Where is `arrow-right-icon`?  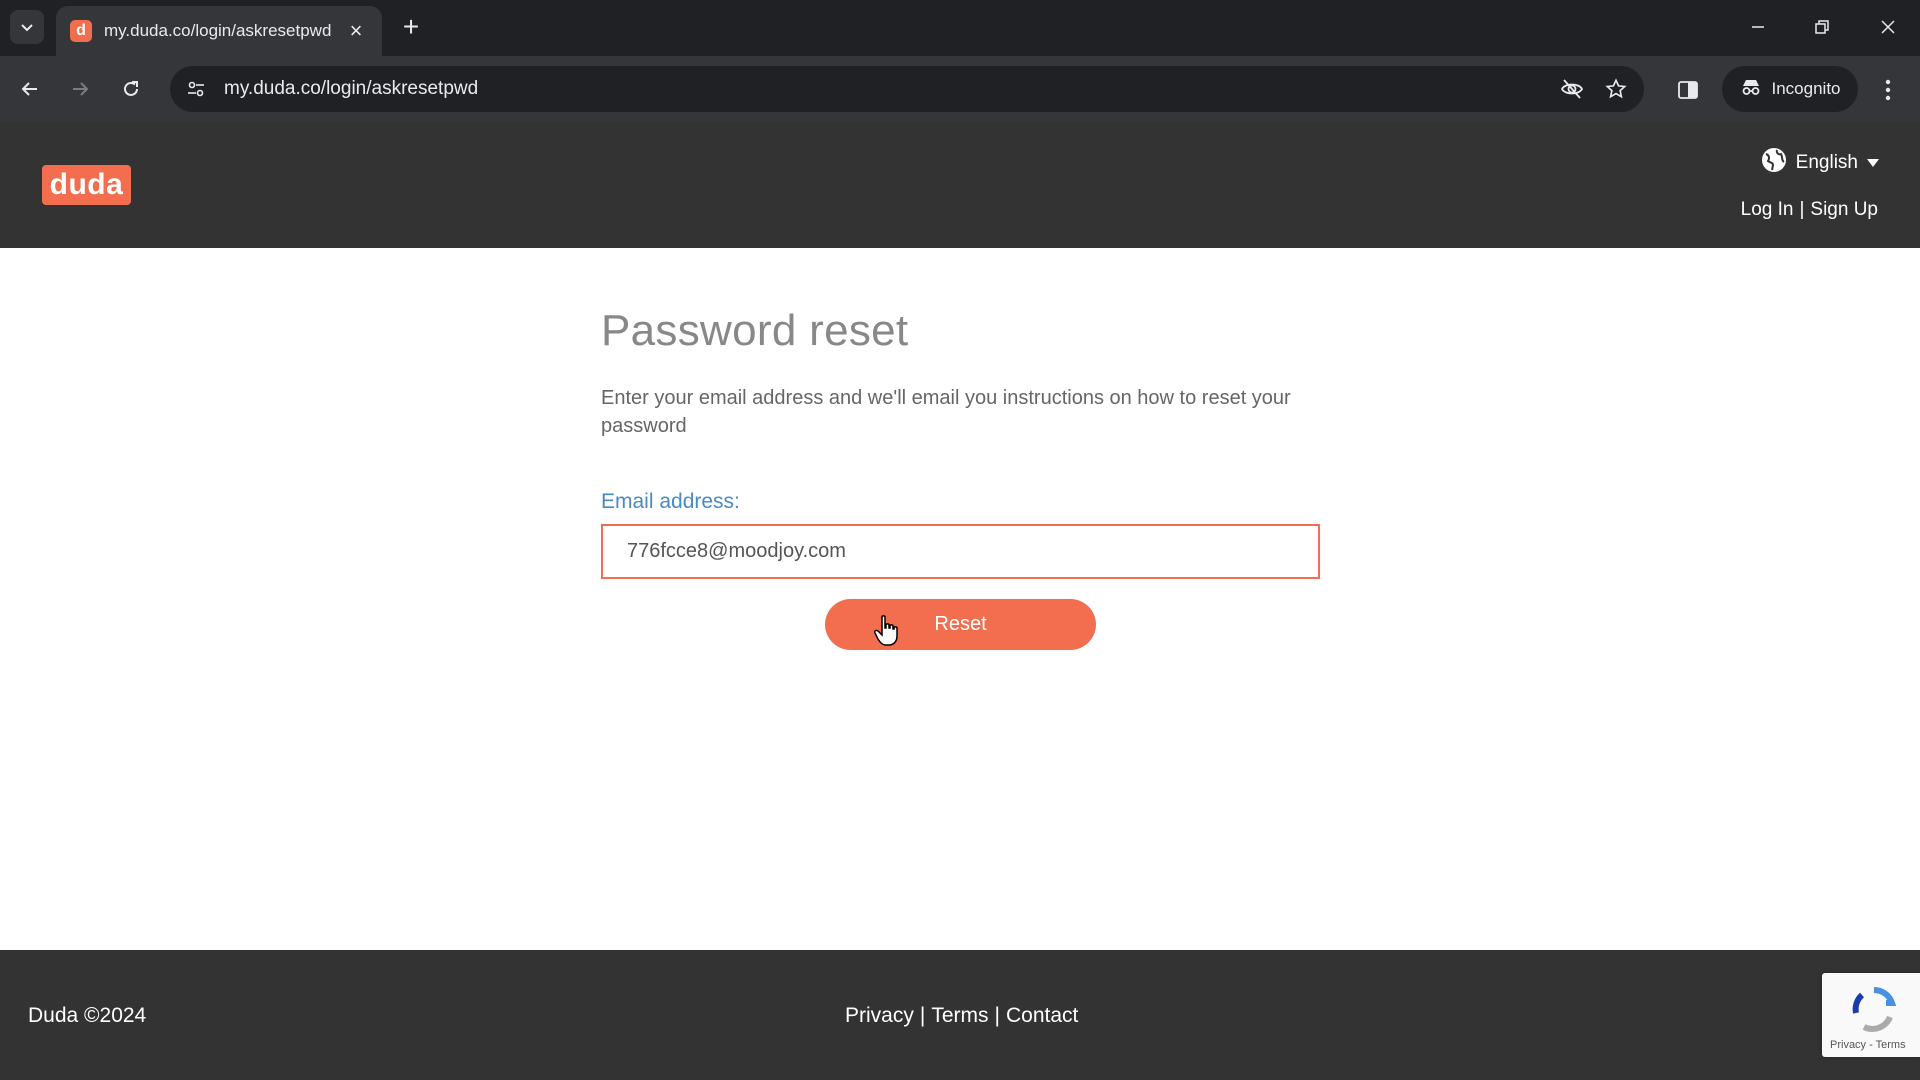 arrow-right-icon is located at coordinates (80, 89).